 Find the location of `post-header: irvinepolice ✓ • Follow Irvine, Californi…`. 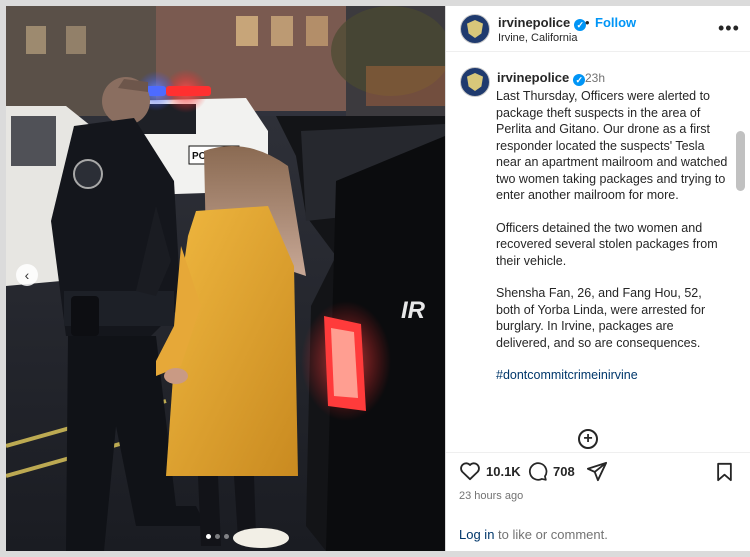

post-header: irvinepolice ✓ • Follow Irvine, Californi… is located at coordinates (598, 29).